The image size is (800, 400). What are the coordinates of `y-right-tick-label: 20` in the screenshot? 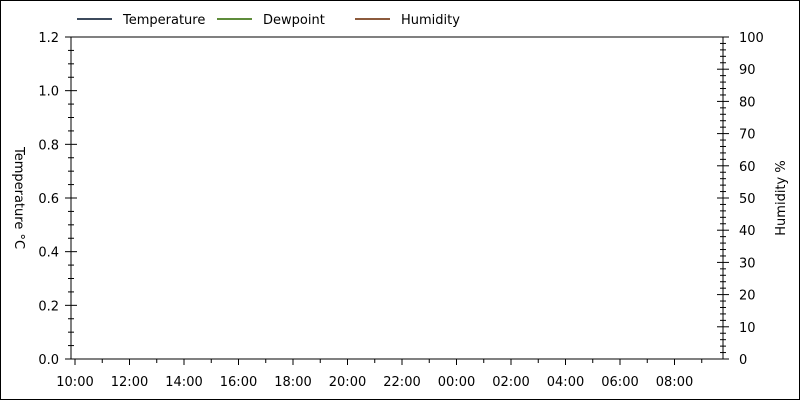 It's located at (747, 296).